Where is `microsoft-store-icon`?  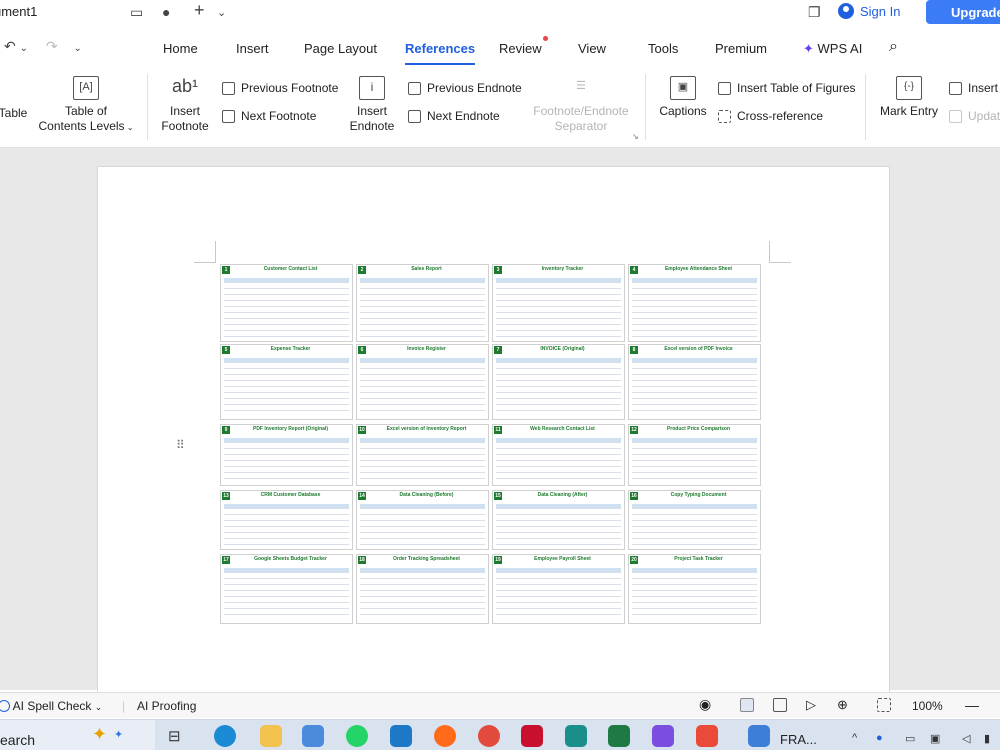 microsoft-store-icon is located at coordinates (313, 736).